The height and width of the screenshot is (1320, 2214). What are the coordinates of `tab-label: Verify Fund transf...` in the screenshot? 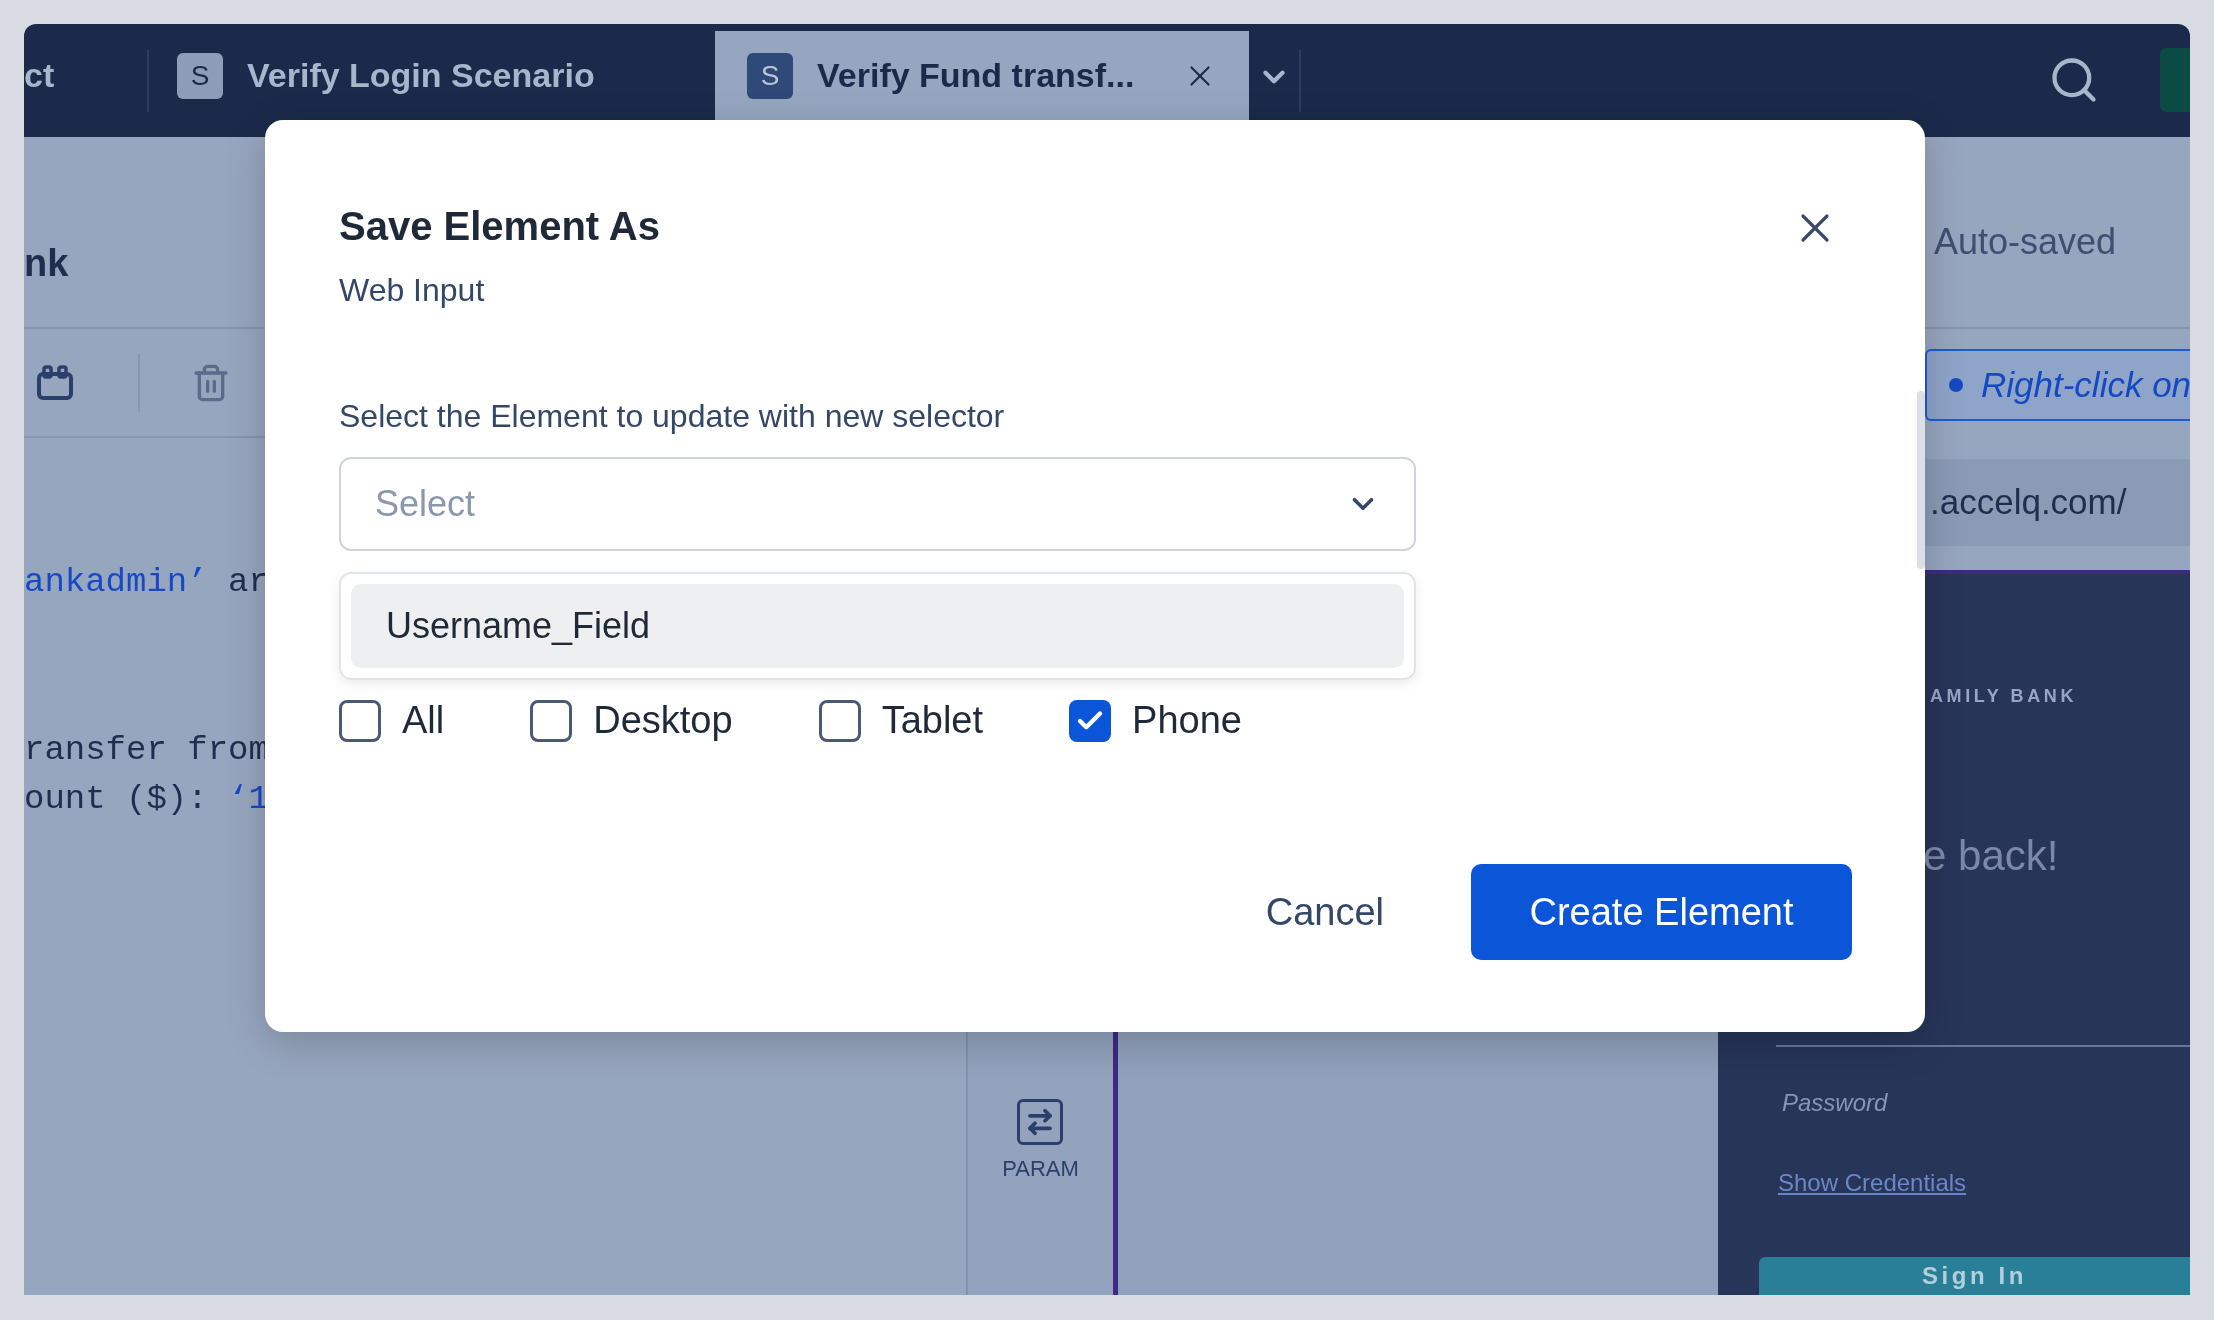 It's located at (976, 75).